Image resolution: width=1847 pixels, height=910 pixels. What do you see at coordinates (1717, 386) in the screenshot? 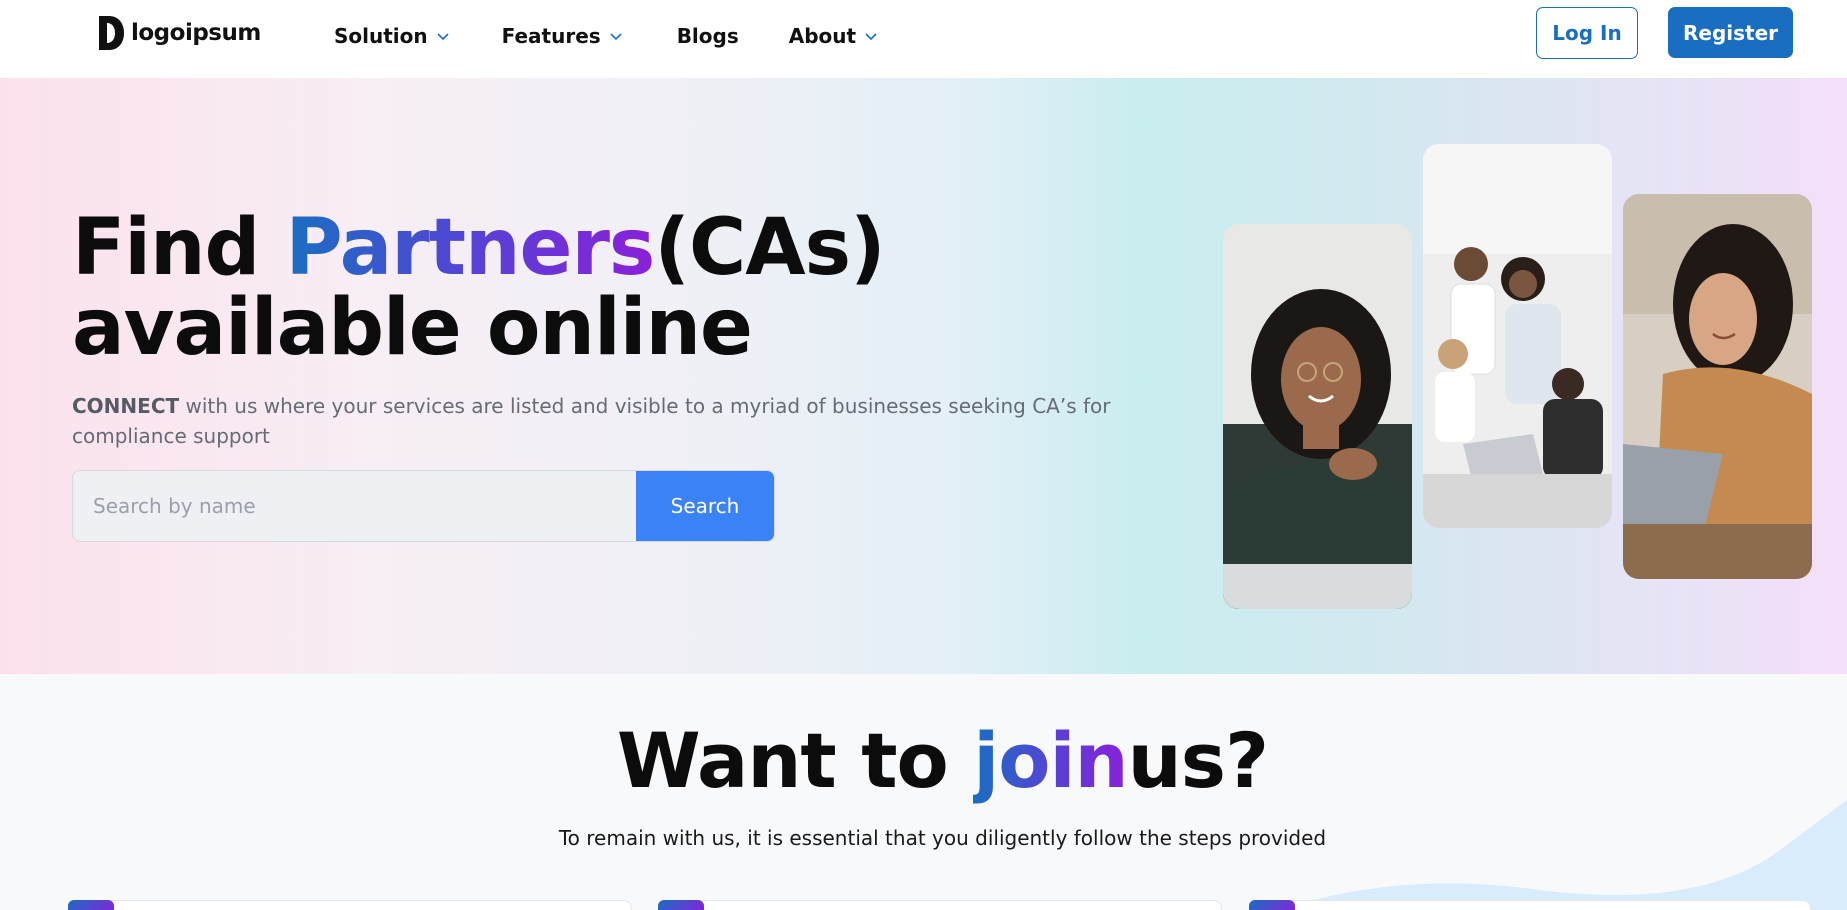
I see `hero-photo-woman-laptop` at bounding box center [1717, 386].